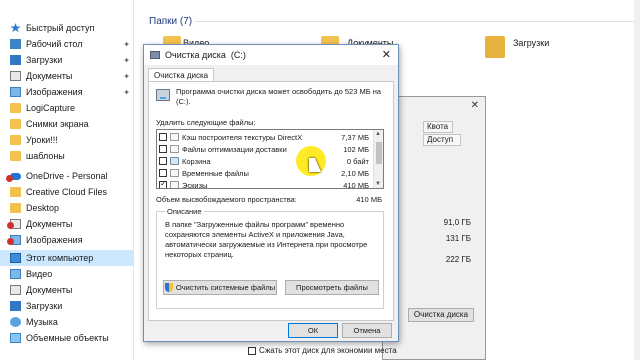  I want to click on nav-creative-cloud: Creative Cloud Files, so click(67, 192).